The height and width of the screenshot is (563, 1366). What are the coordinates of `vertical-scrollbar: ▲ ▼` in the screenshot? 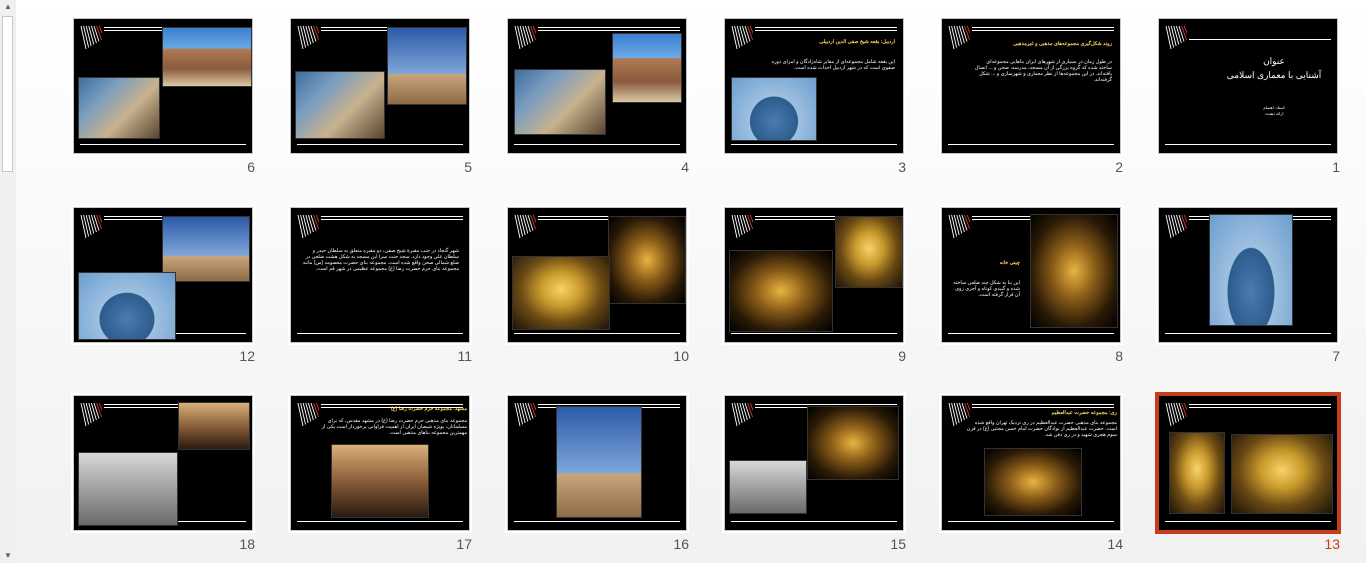 It's located at (8, 281).